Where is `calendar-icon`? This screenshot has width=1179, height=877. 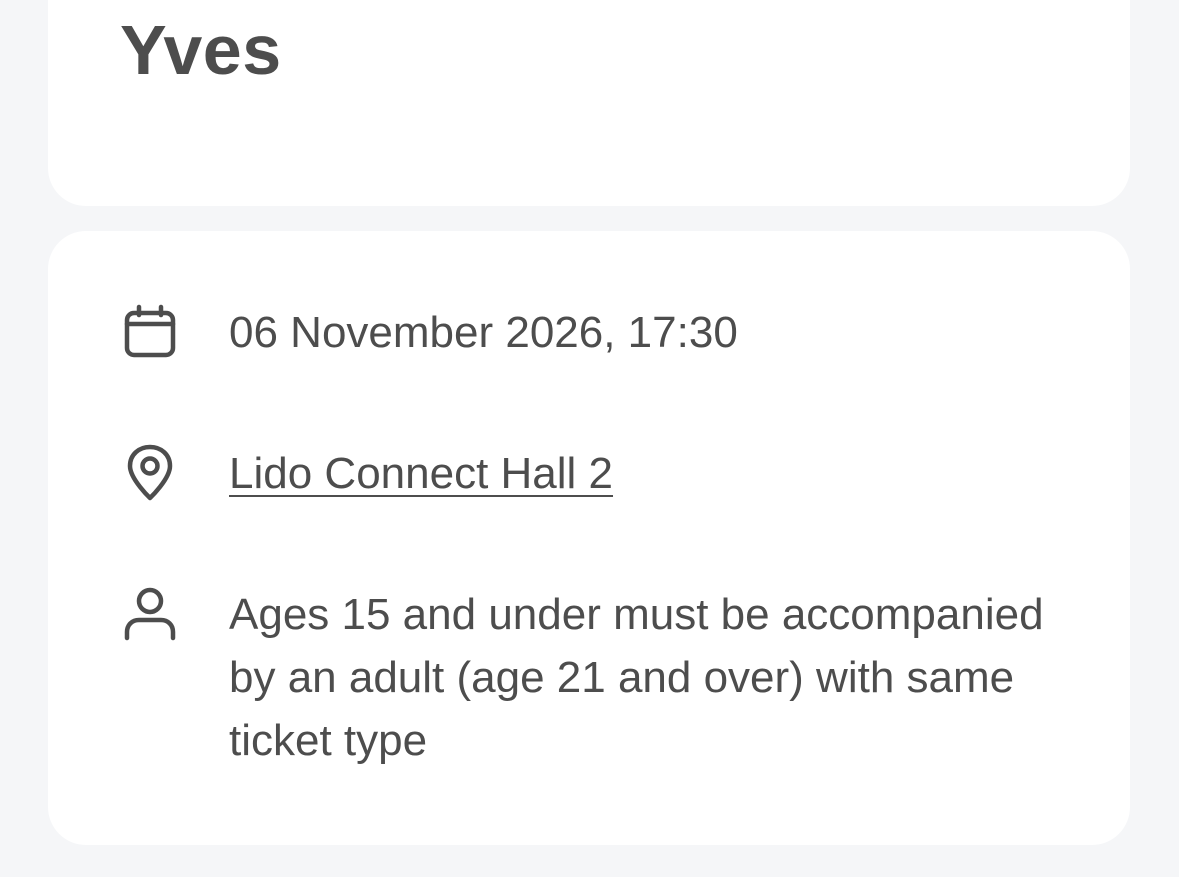
calendar-icon is located at coordinates (150, 332).